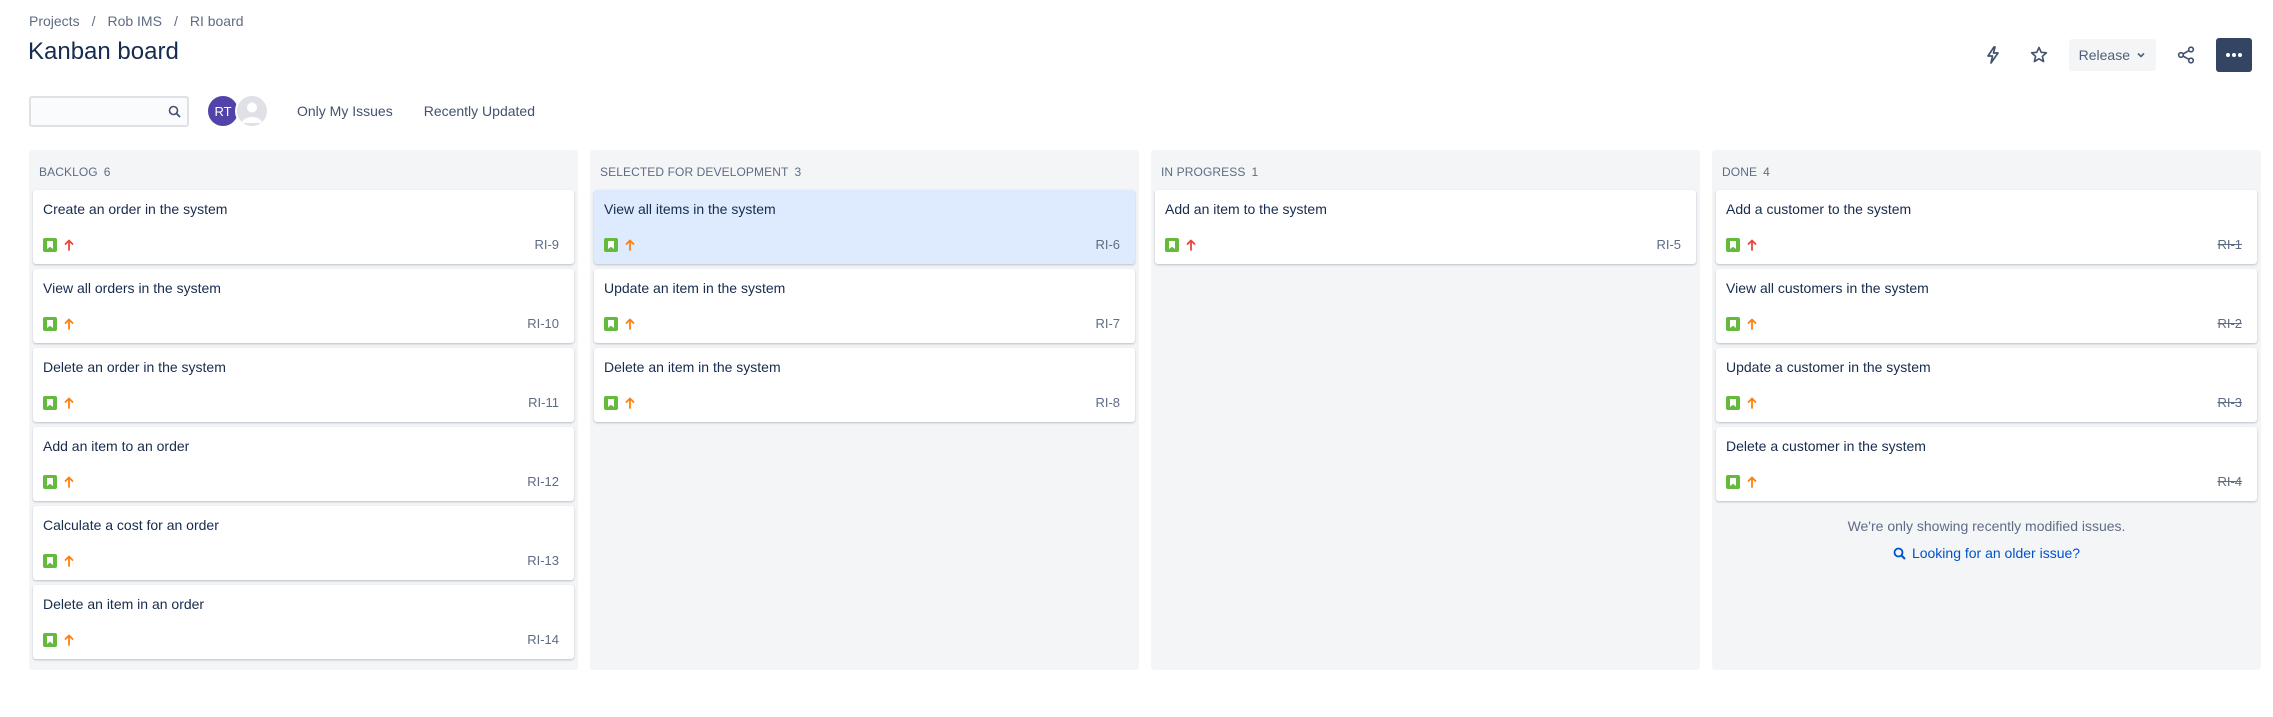  What do you see at coordinates (690, 209) in the screenshot?
I see `issue-title: View all items in the system` at bounding box center [690, 209].